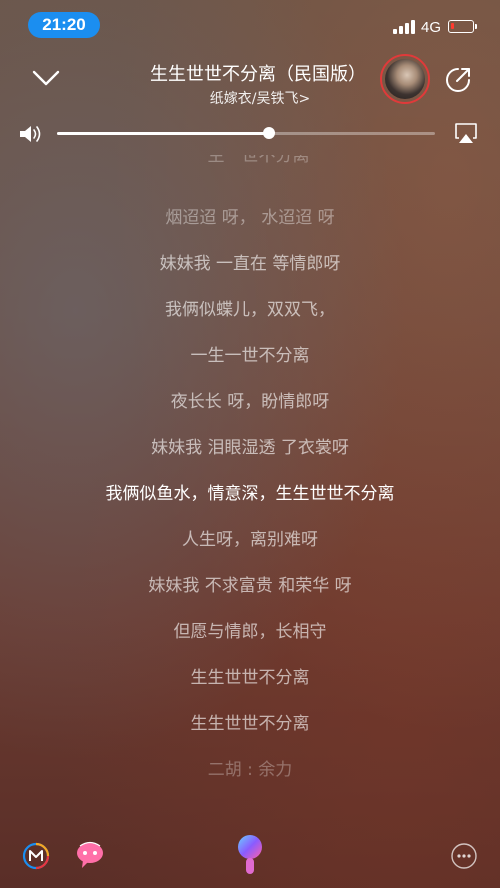 The width and height of the screenshot is (500, 888). I want to click on network-type: 4G, so click(431, 27).